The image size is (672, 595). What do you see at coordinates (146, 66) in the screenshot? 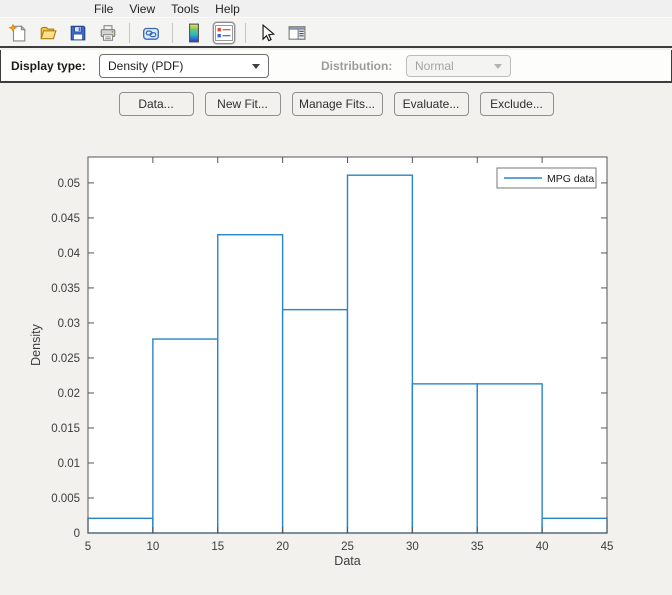
I see `display-type-value: Density (PDF)` at bounding box center [146, 66].